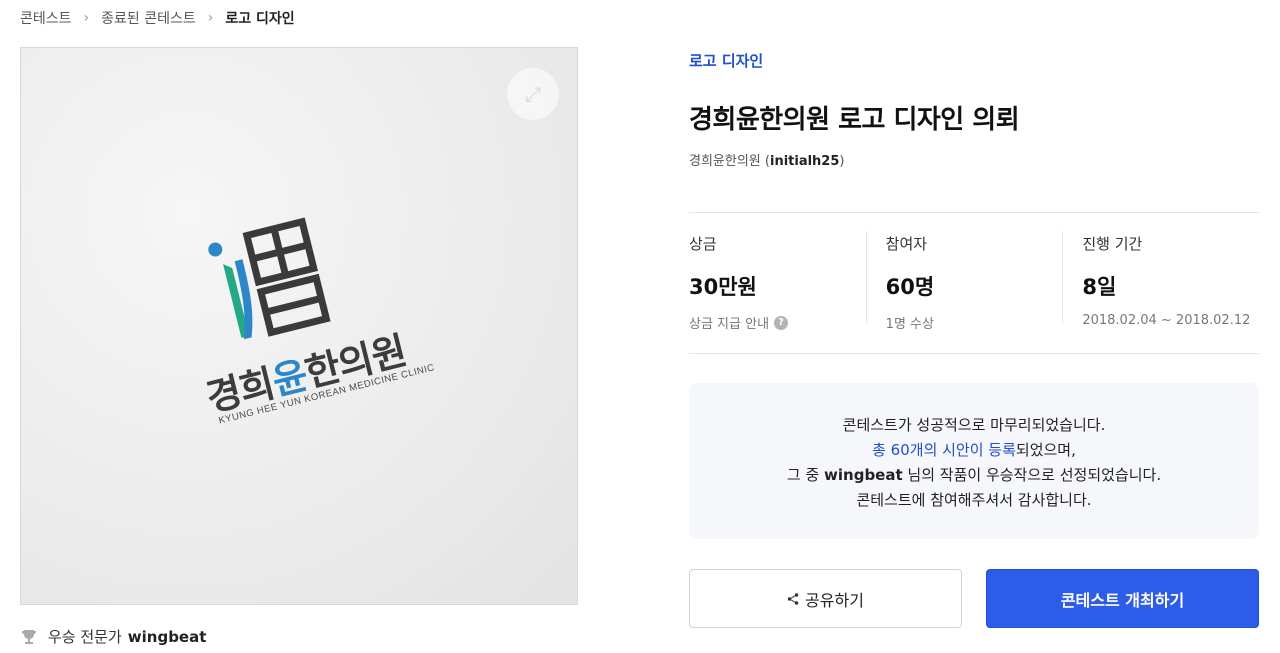 Image resolution: width=1280 pixels, height=653 pixels. What do you see at coordinates (974, 353) in the screenshot?
I see `divider` at bounding box center [974, 353].